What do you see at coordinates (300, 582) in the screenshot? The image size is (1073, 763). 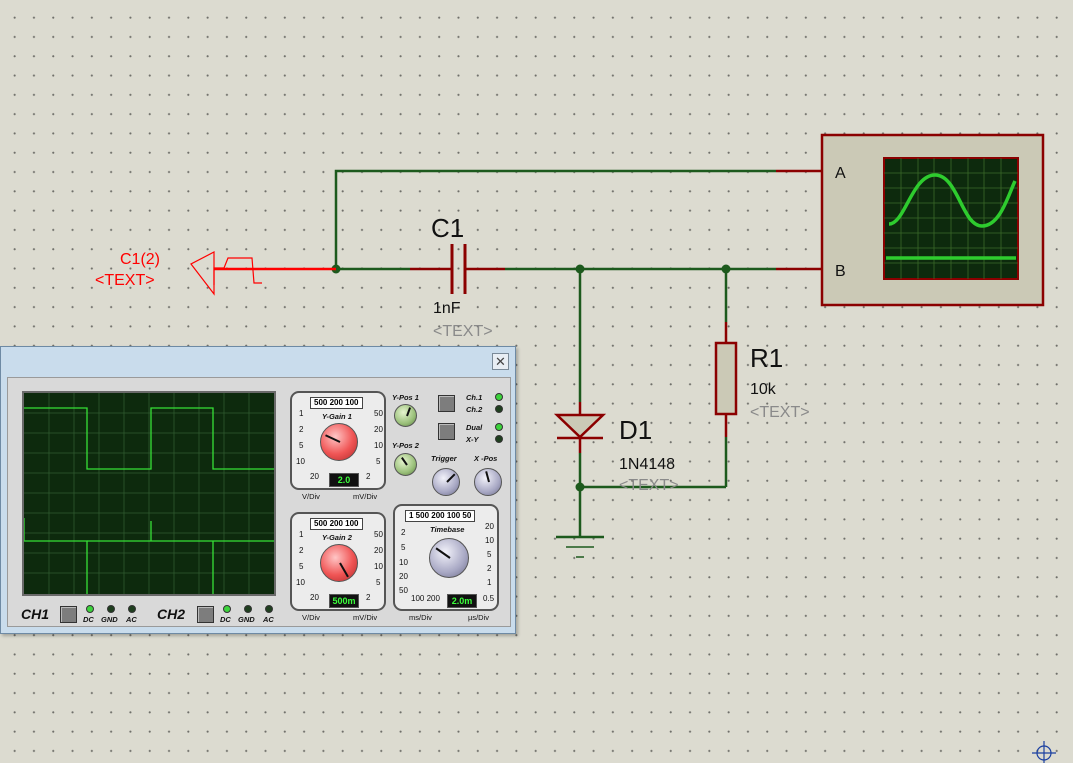 I see `ygain2-left-tick: 10` at bounding box center [300, 582].